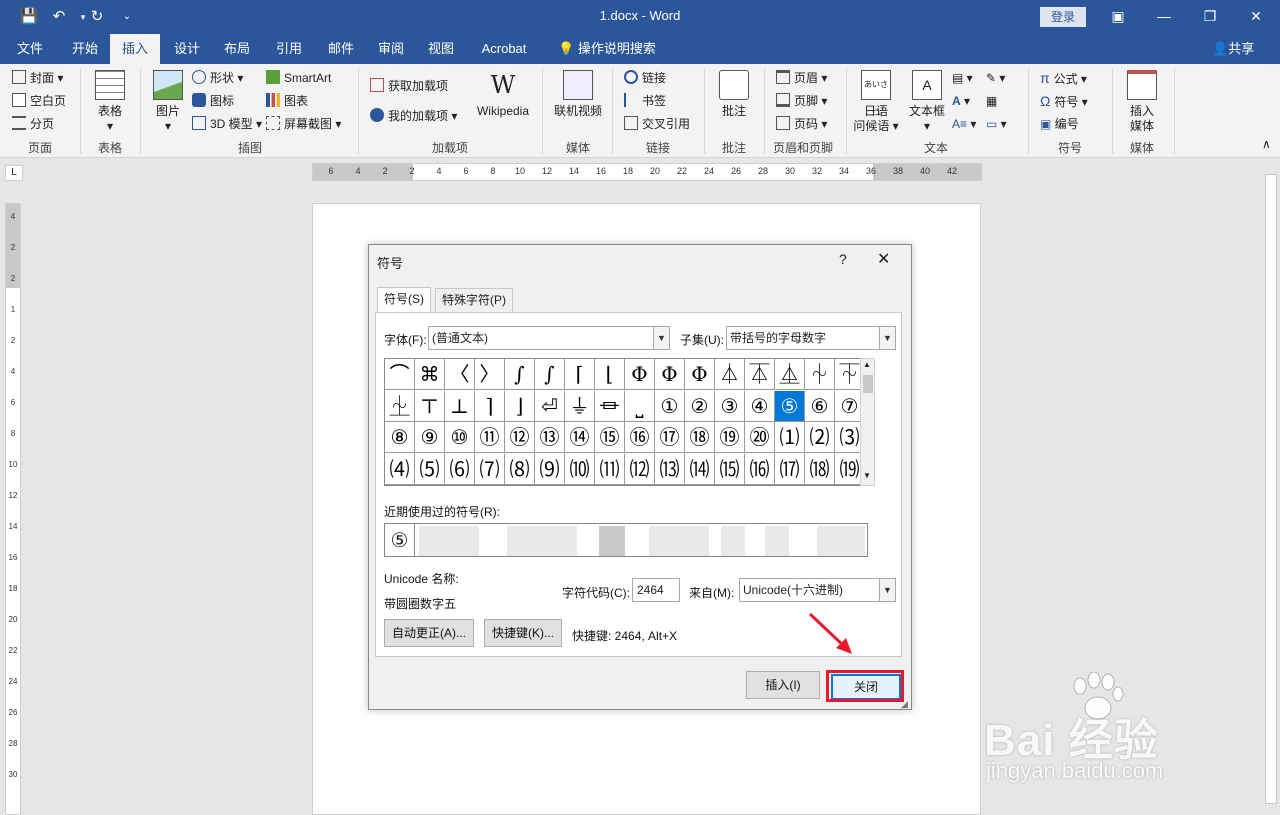 The height and width of the screenshot is (815, 1280). Describe the element at coordinates (504, 49) in the screenshot. I see `tab-acrobat: Acrobat` at that location.